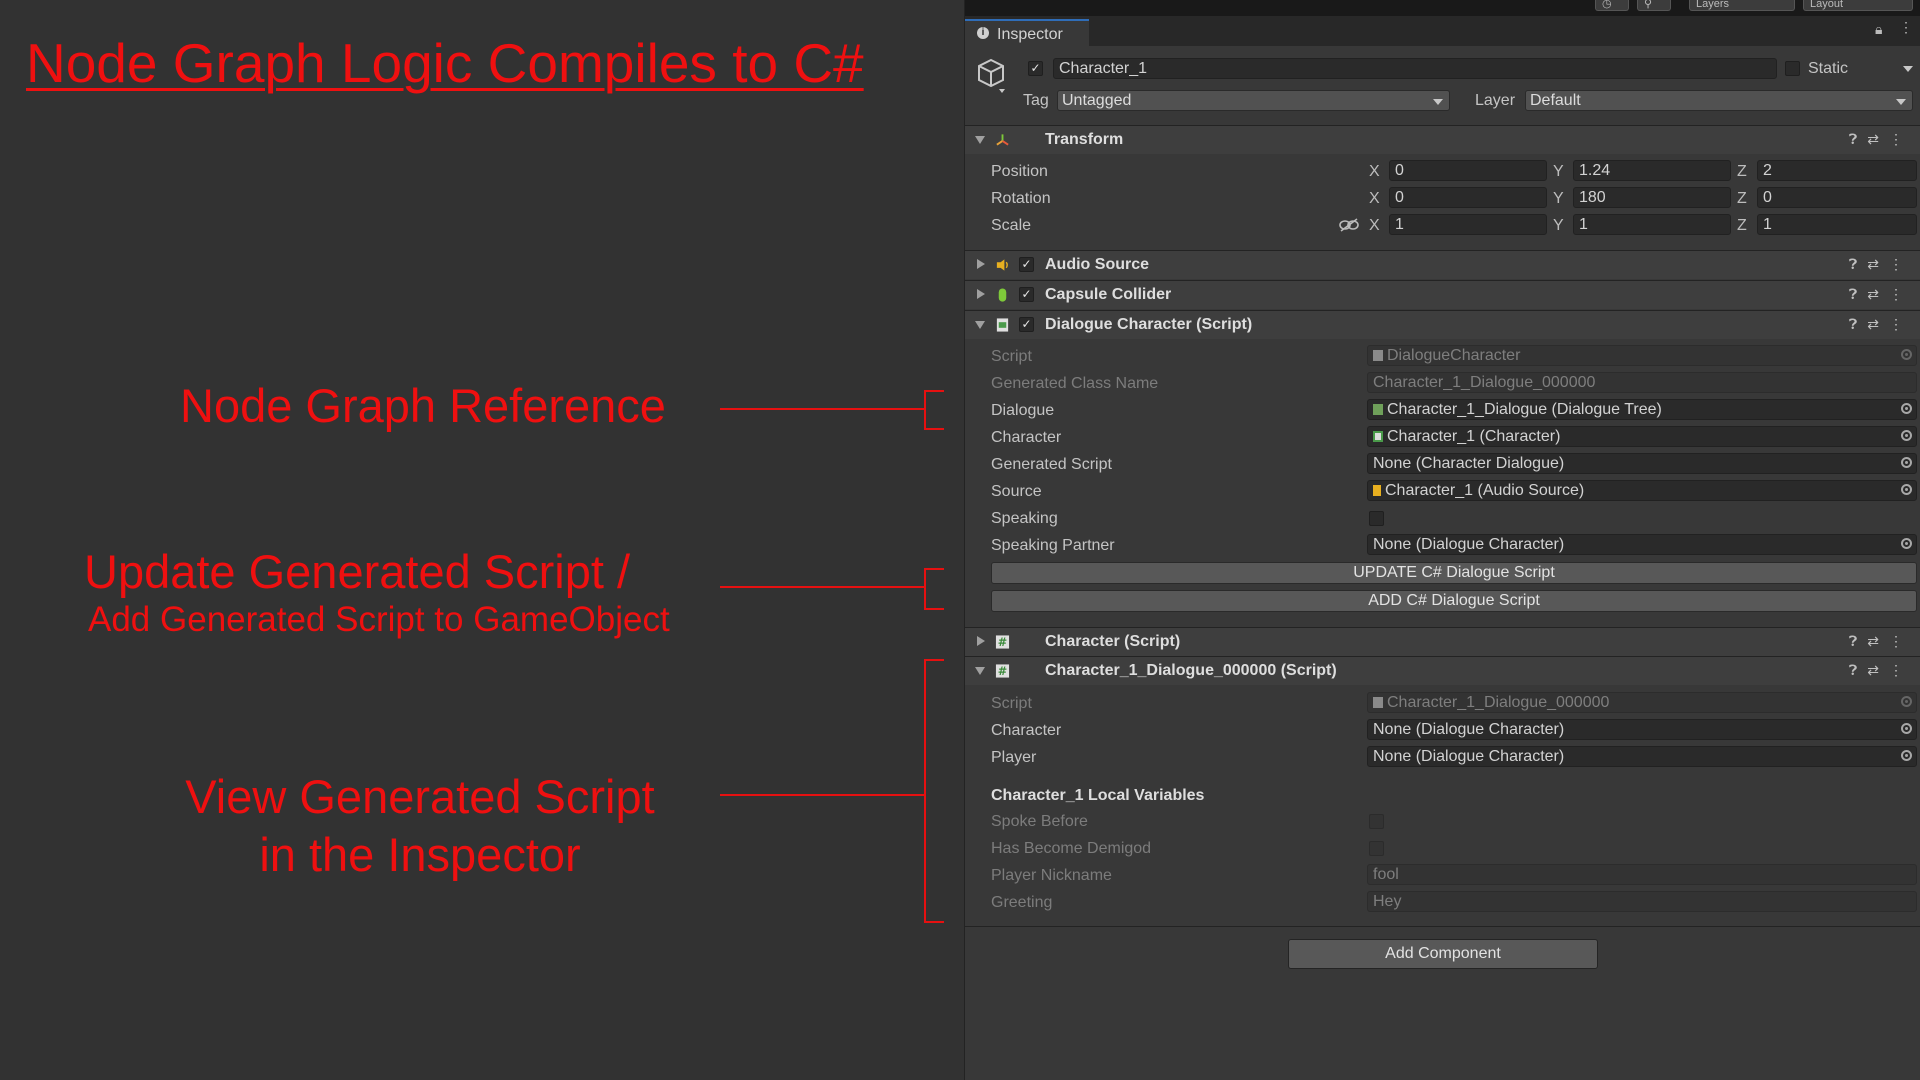  What do you see at coordinates (1108, 294) in the screenshot?
I see `capsule-collider-title: Capsule Collider` at bounding box center [1108, 294].